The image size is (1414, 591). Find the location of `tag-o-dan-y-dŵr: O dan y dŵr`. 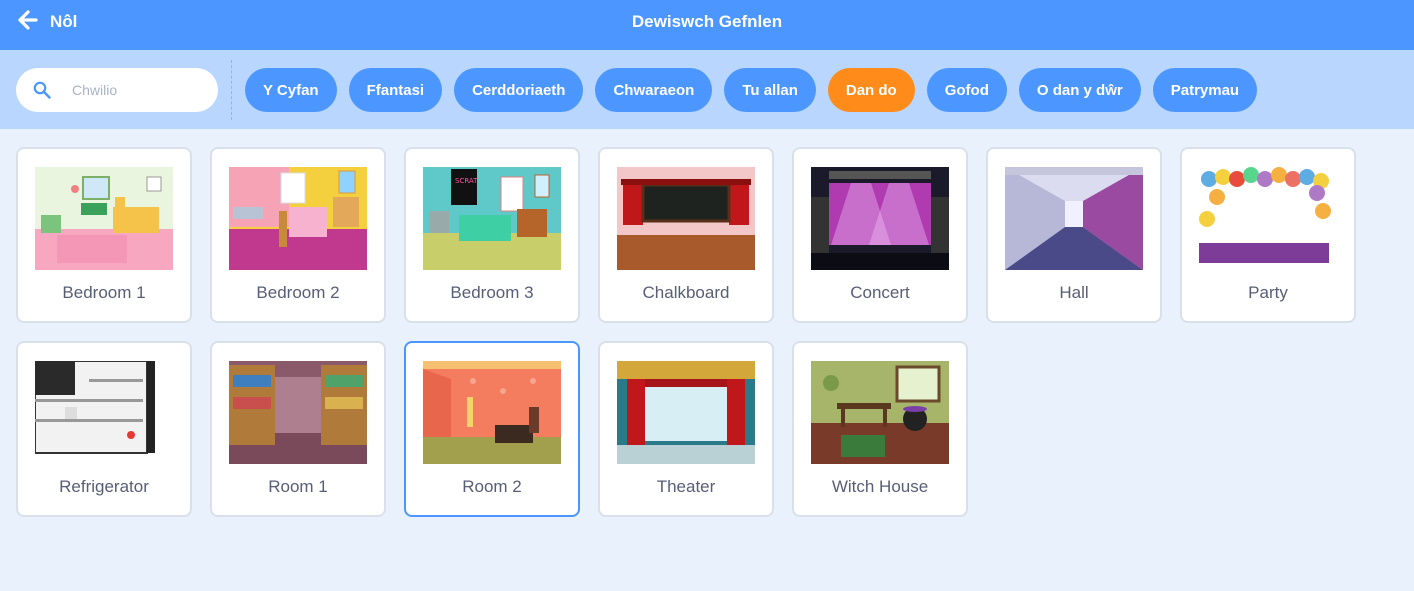

tag-o-dan-y-dŵr: O dan y dŵr is located at coordinates (1079, 90).